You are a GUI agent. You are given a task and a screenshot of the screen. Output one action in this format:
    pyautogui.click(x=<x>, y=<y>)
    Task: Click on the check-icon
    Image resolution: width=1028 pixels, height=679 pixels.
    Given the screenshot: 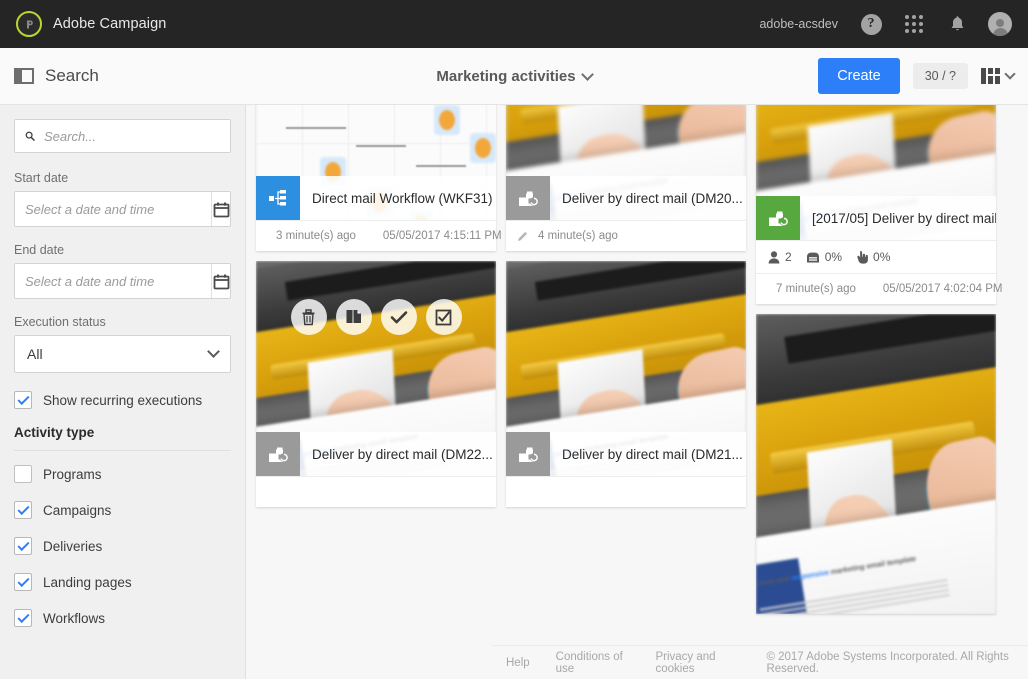 What is the action you would take?
    pyautogui.click(x=398, y=316)
    